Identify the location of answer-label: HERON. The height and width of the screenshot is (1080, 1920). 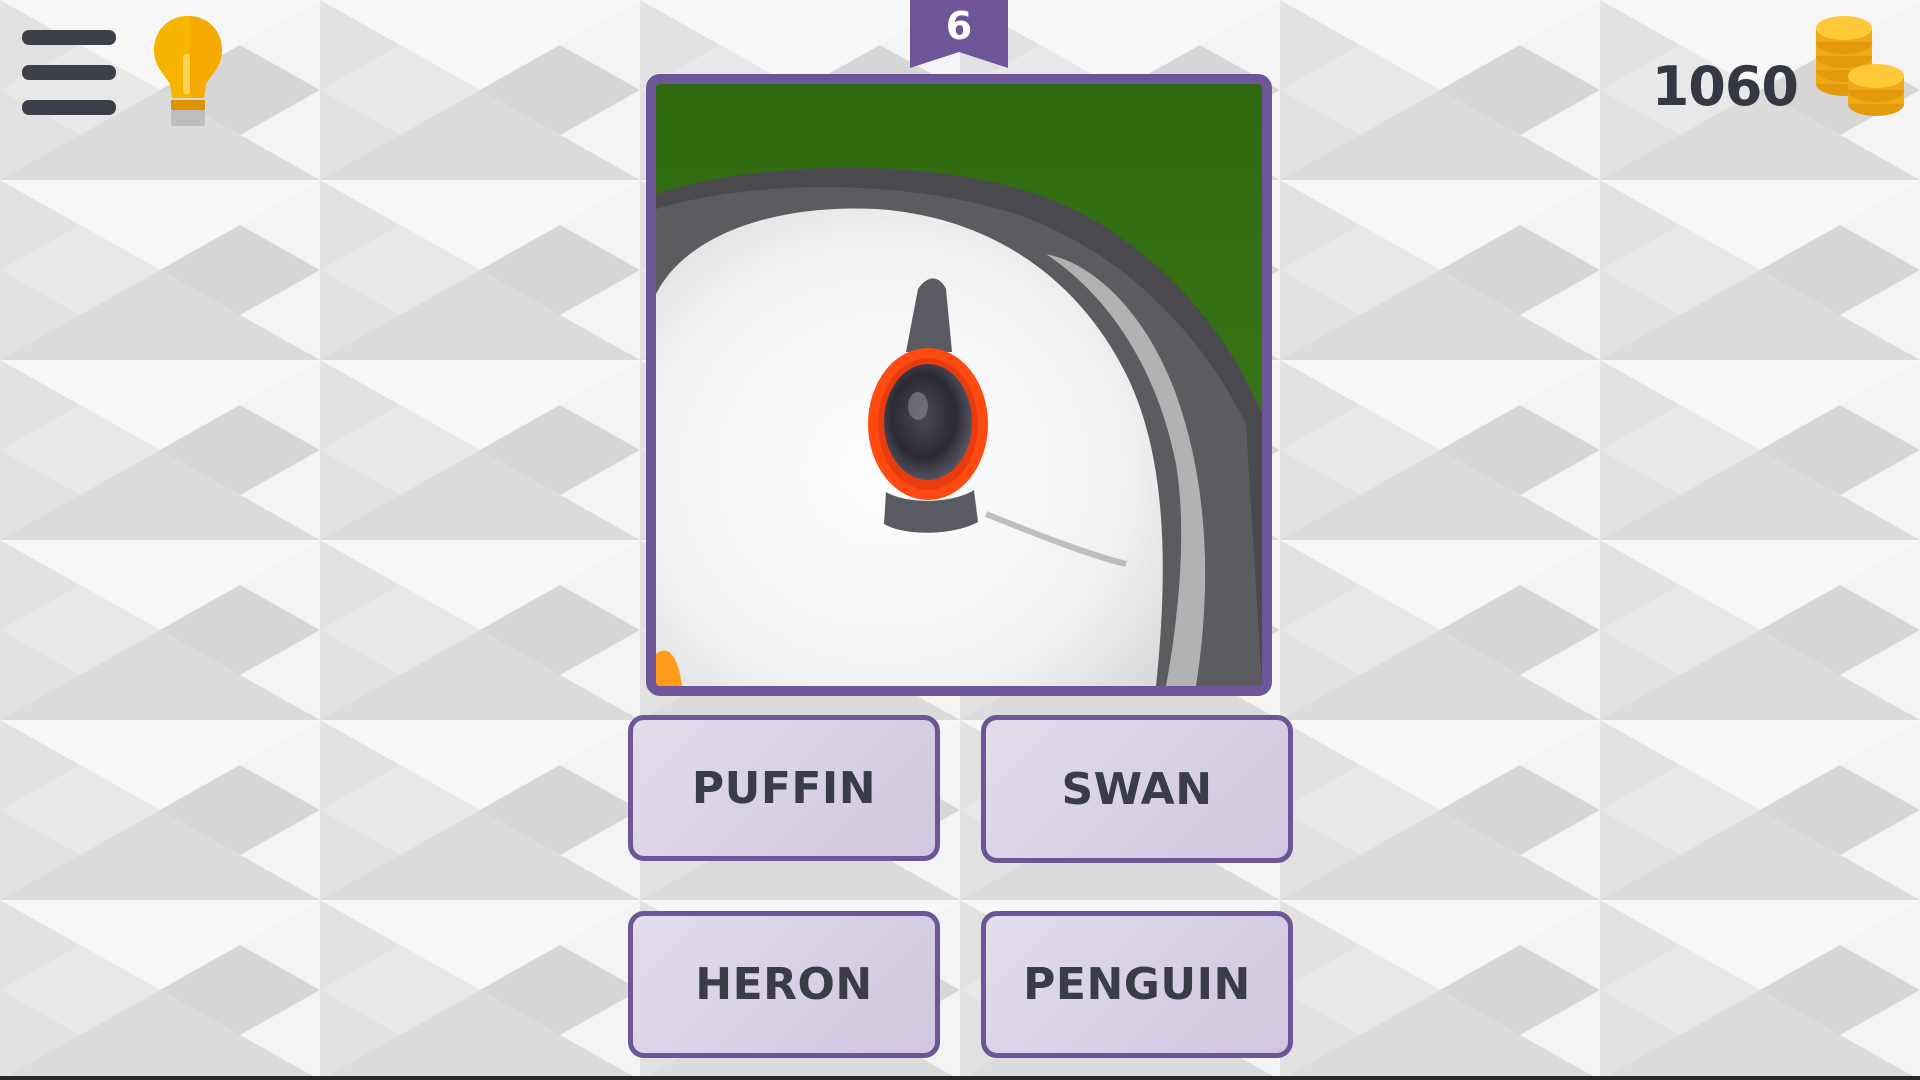
(784, 984).